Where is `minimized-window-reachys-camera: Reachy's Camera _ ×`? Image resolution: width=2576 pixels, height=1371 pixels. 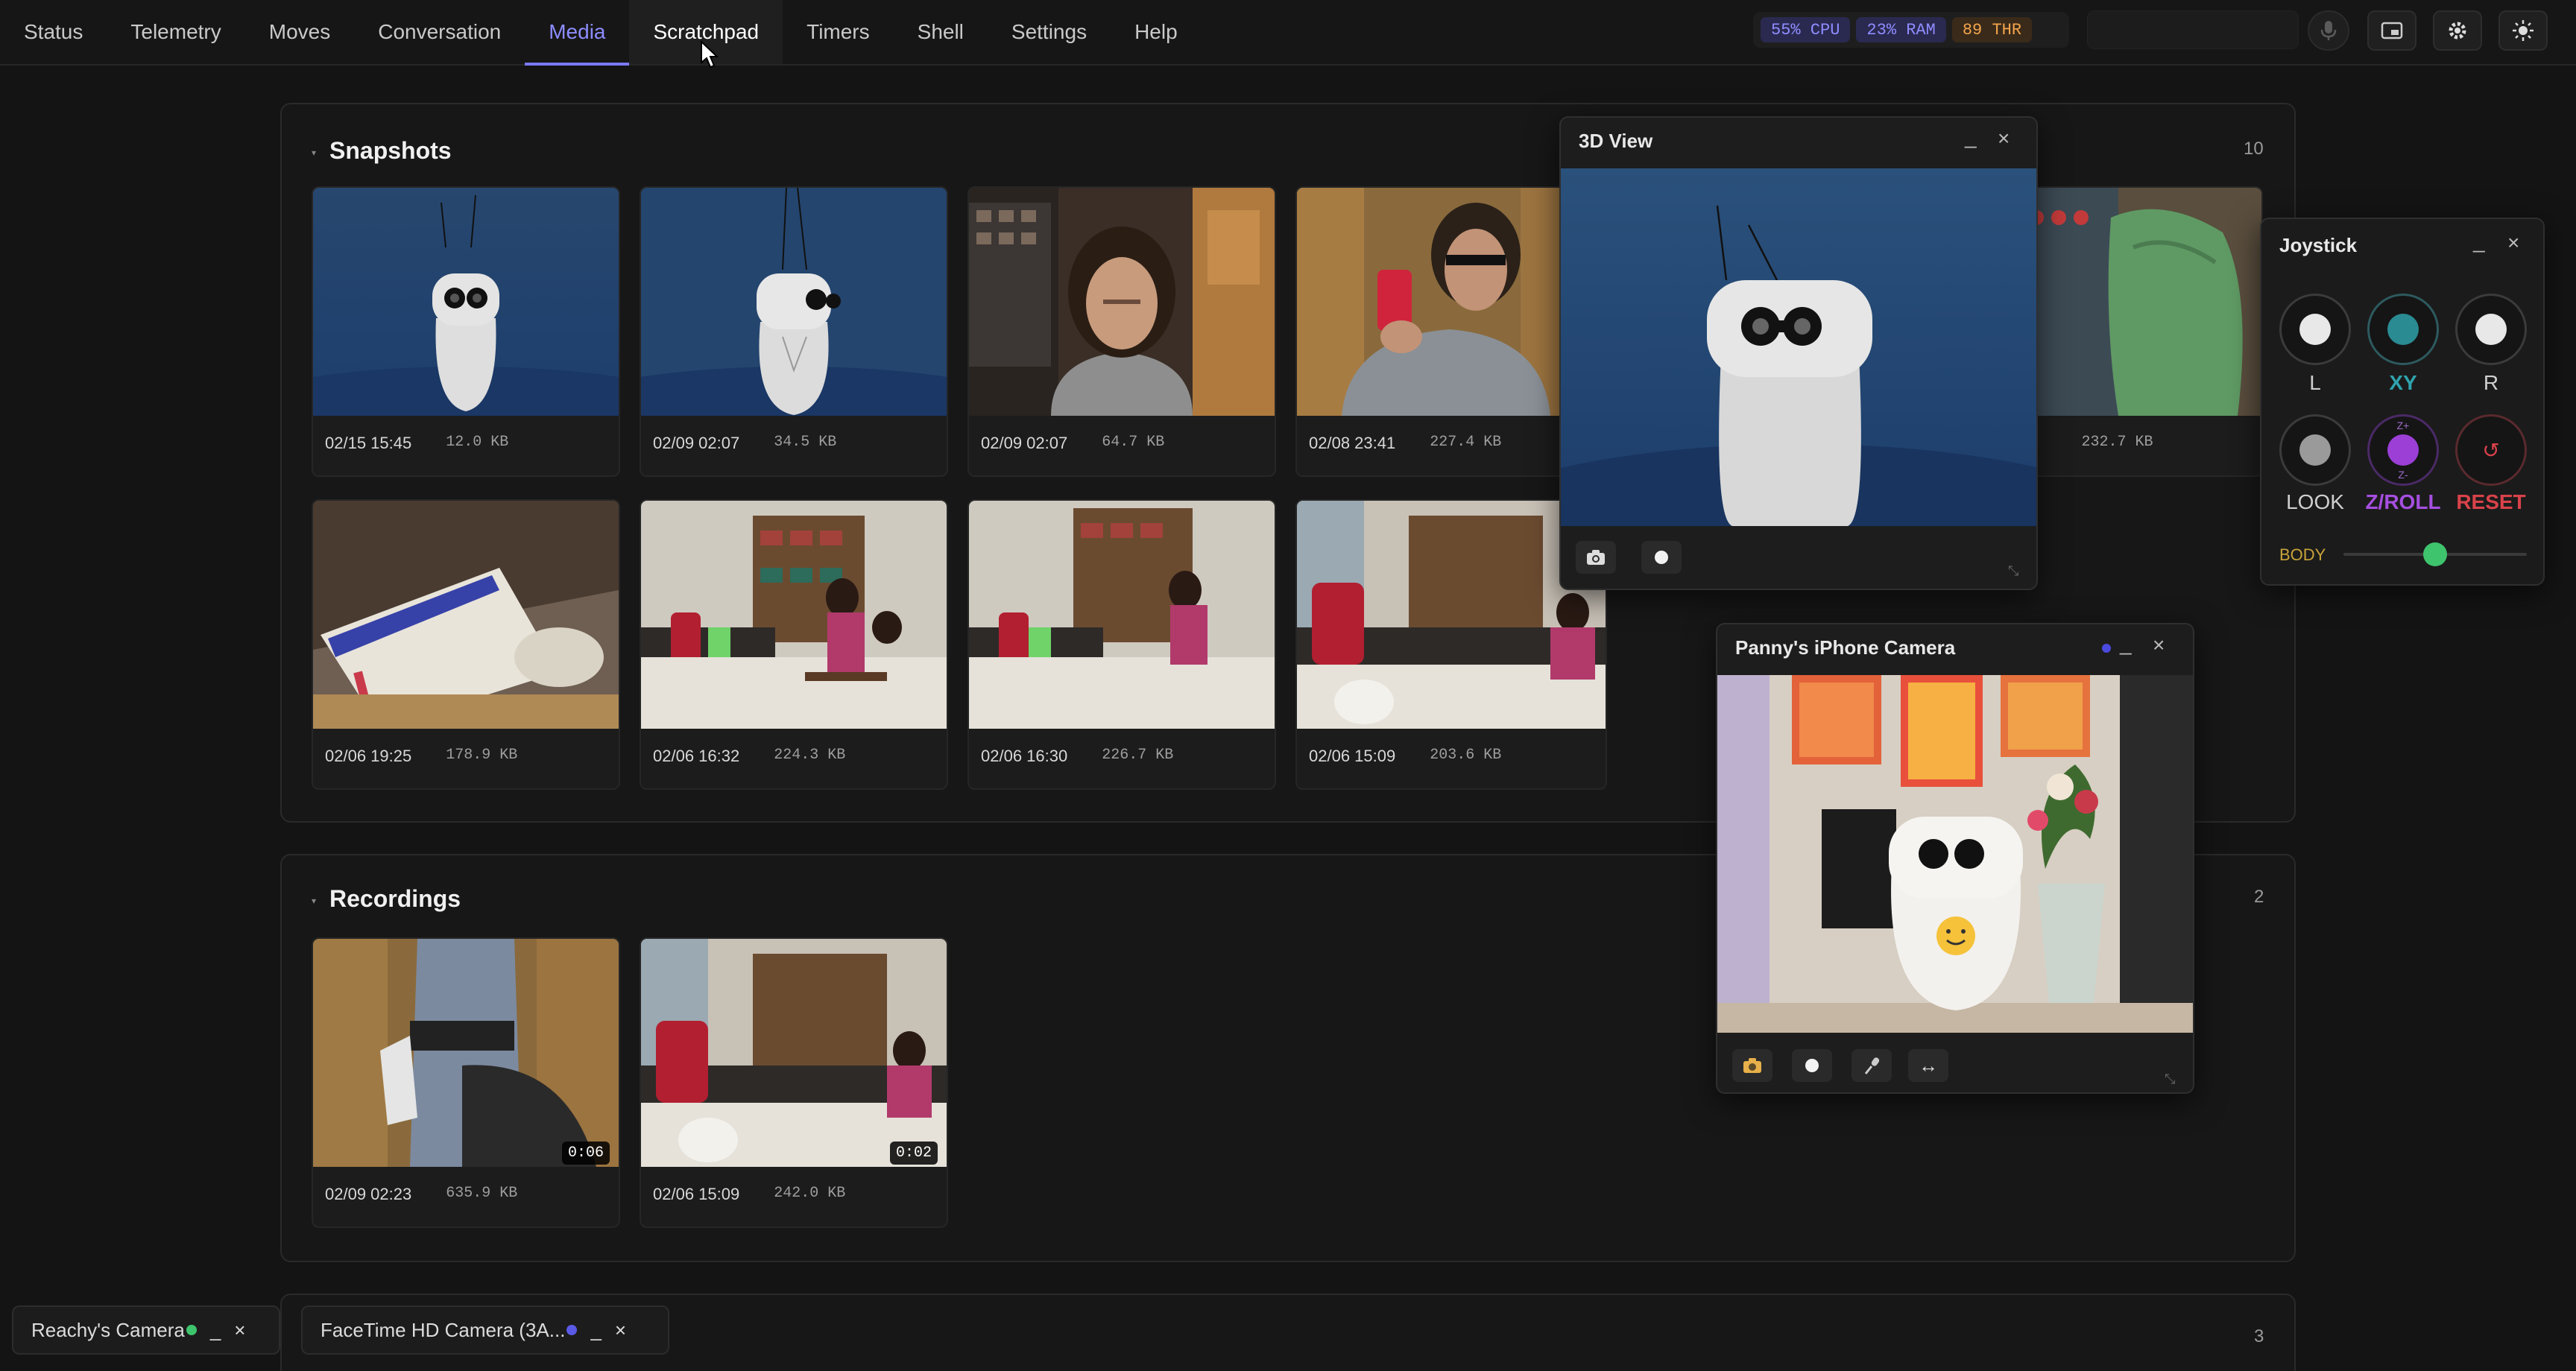 minimized-window-reachys-camera: Reachy's Camera _ × is located at coordinates (146, 1330).